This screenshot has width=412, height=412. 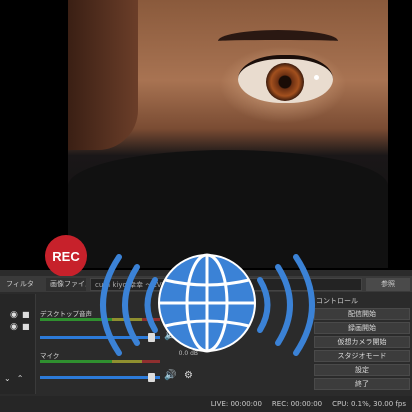 What do you see at coordinates (297, 404) in the screenshot?
I see `rec-status: REC: 00:00:00` at bounding box center [297, 404].